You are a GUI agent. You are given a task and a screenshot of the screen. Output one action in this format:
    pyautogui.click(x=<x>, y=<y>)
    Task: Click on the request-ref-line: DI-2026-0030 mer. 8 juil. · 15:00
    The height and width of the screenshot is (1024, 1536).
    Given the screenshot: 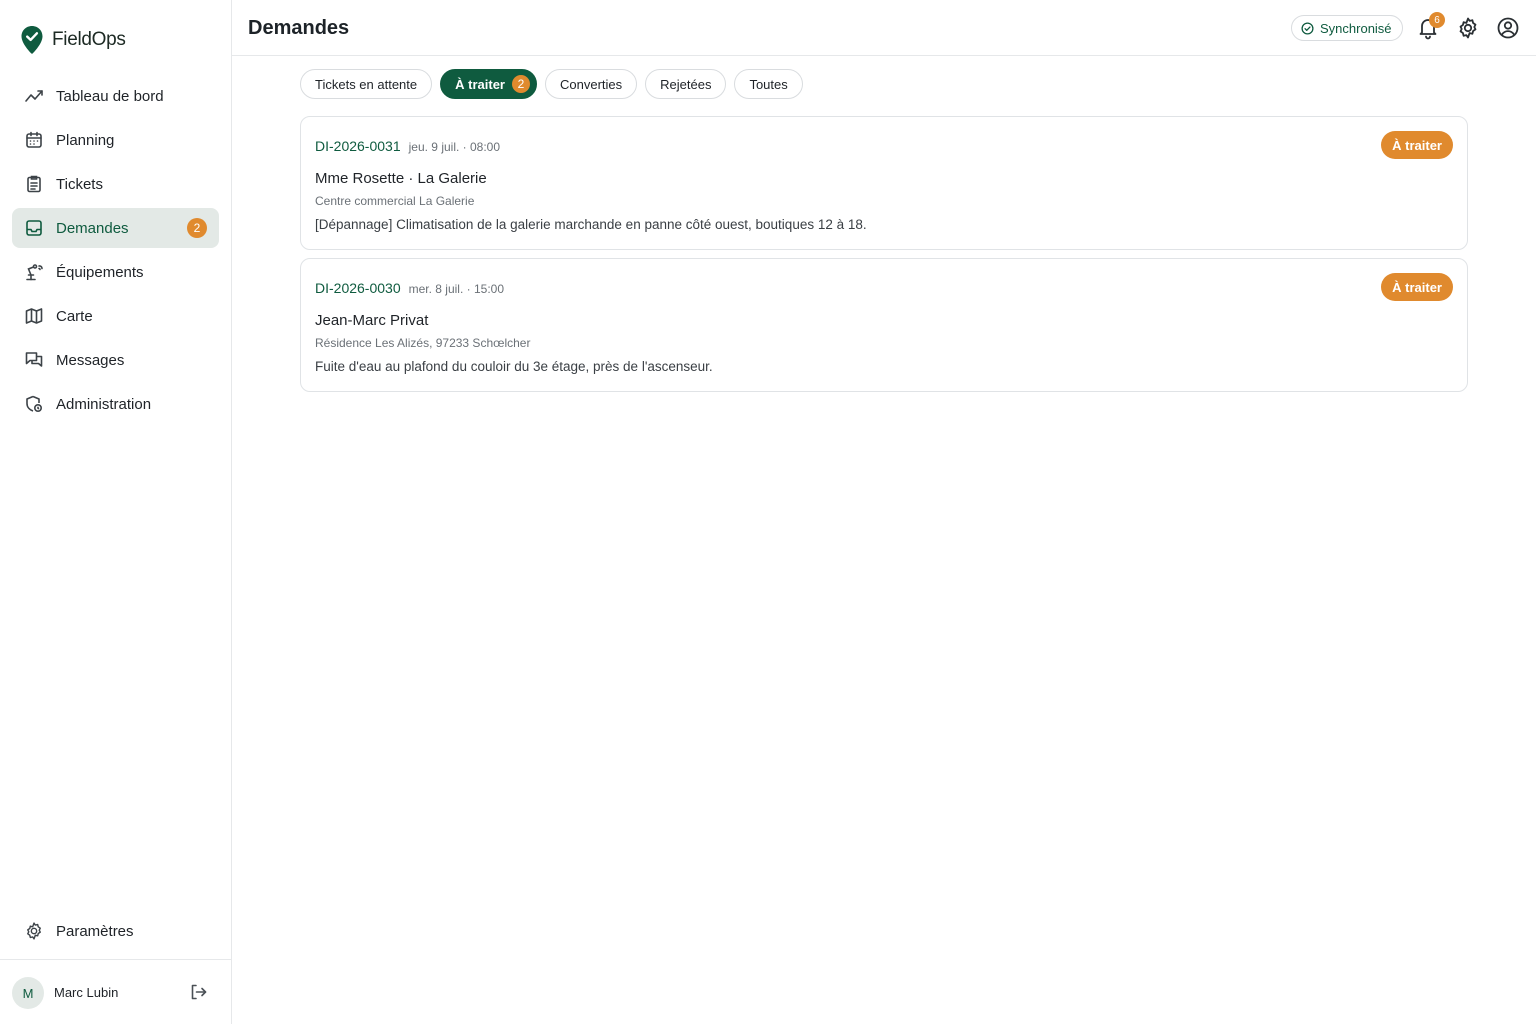 What is the action you would take?
    pyautogui.click(x=409, y=288)
    